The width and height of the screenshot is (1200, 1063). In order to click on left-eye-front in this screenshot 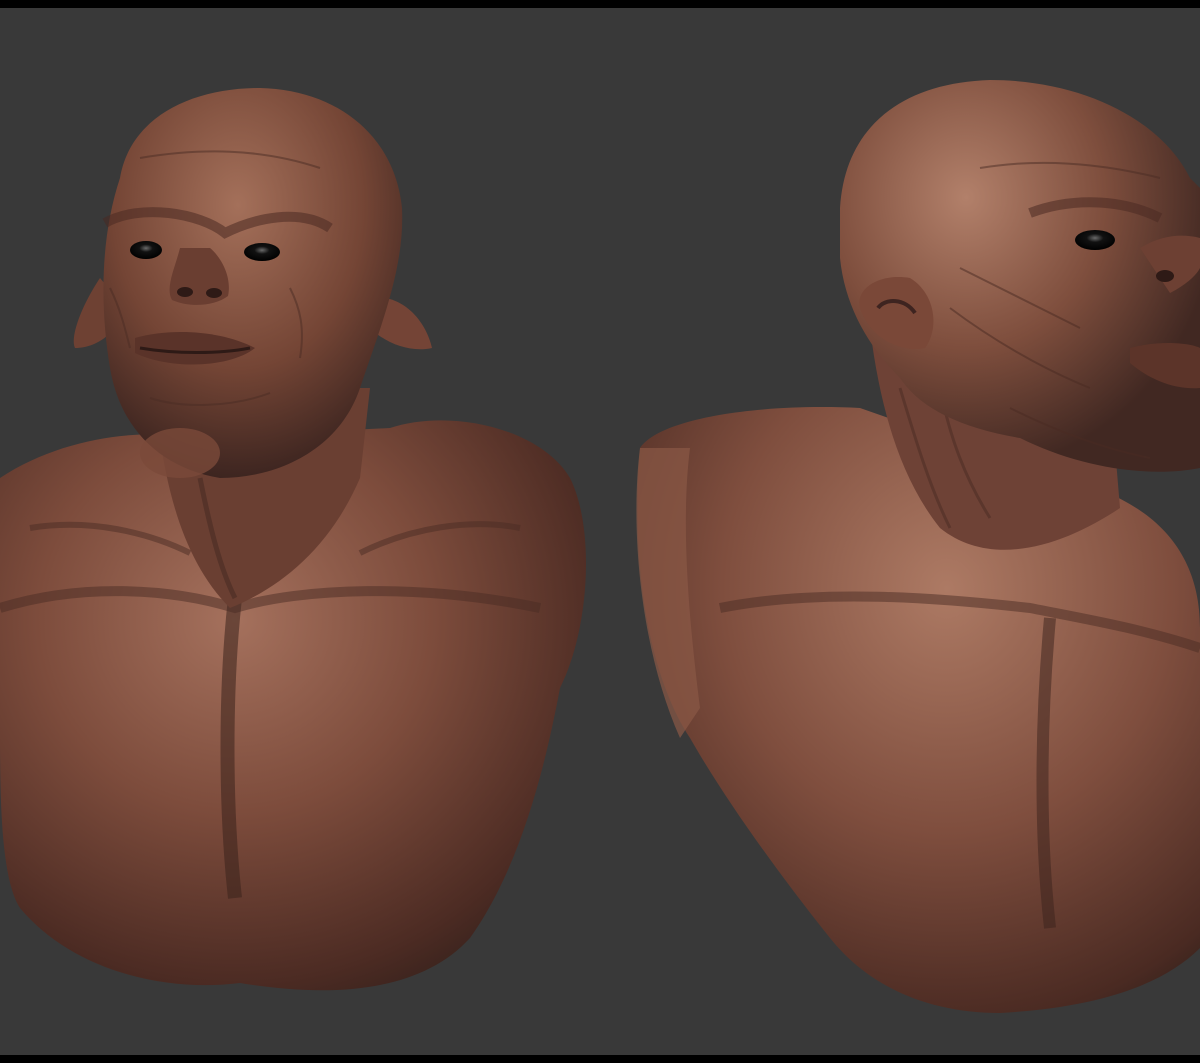, I will do `click(146, 250)`.